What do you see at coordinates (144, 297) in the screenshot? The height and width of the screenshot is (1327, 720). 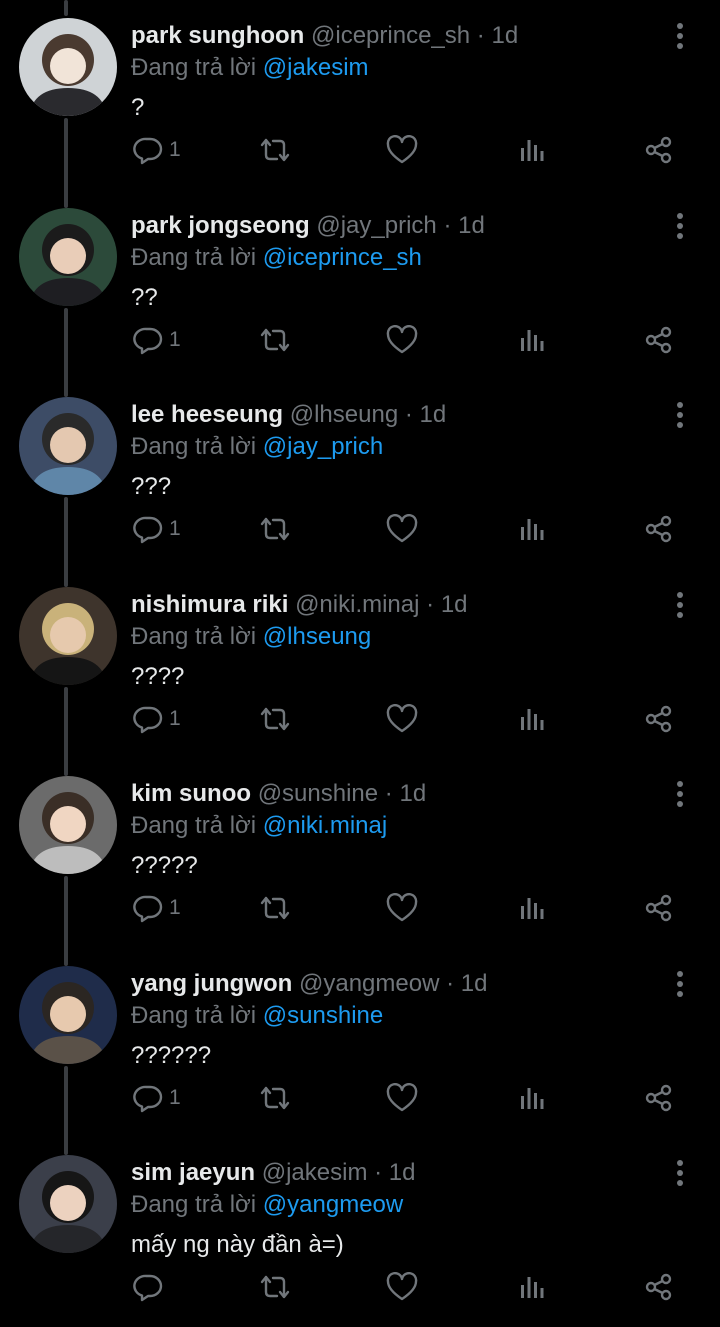 I see `tweet-text: ??` at bounding box center [144, 297].